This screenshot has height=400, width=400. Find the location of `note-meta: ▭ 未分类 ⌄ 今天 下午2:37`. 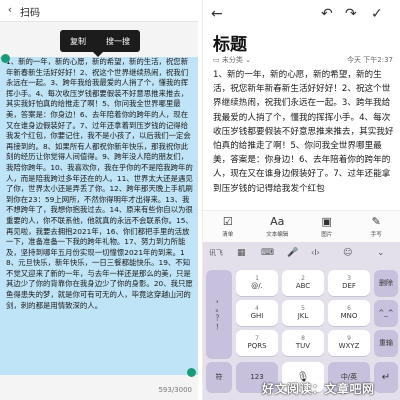

note-meta: ▭ 未分类 ⌄ 今天 下午2:37 is located at coordinates (305, 61).